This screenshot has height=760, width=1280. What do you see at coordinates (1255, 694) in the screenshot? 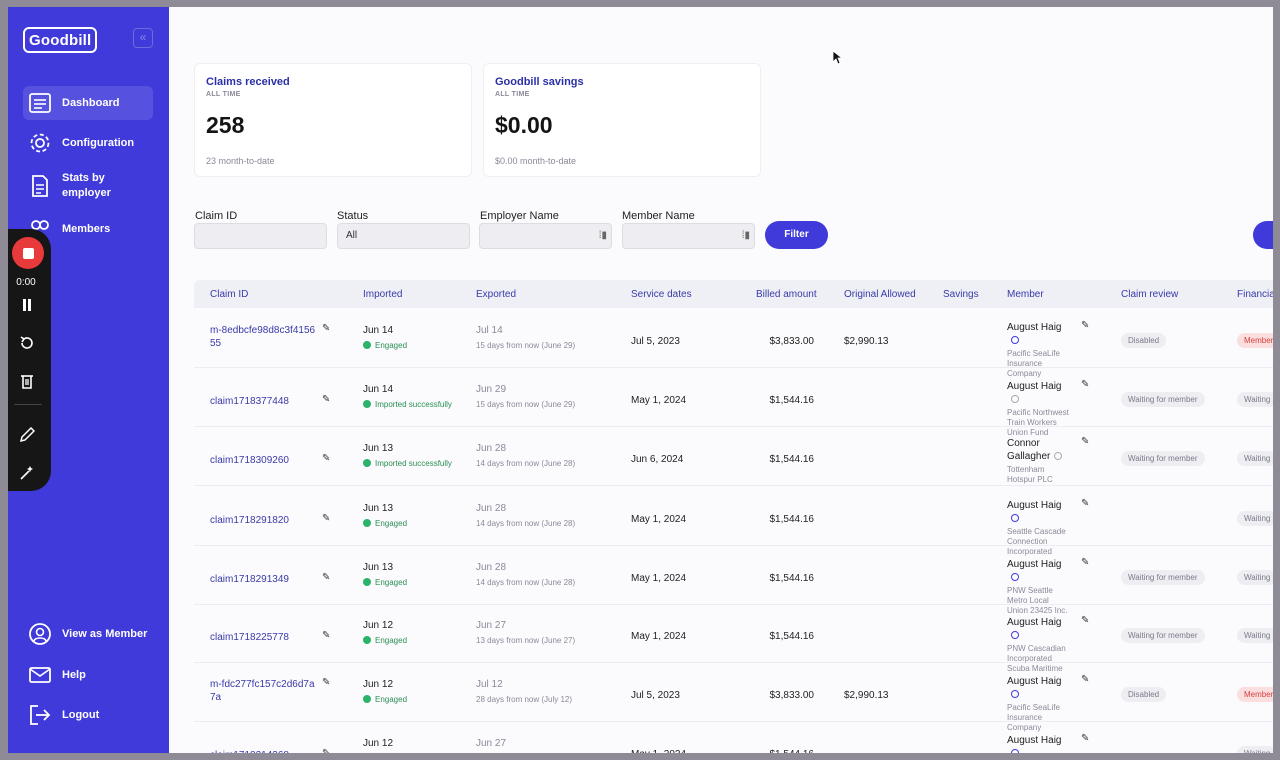
I see `financial-status-badge: Member` at bounding box center [1255, 694].